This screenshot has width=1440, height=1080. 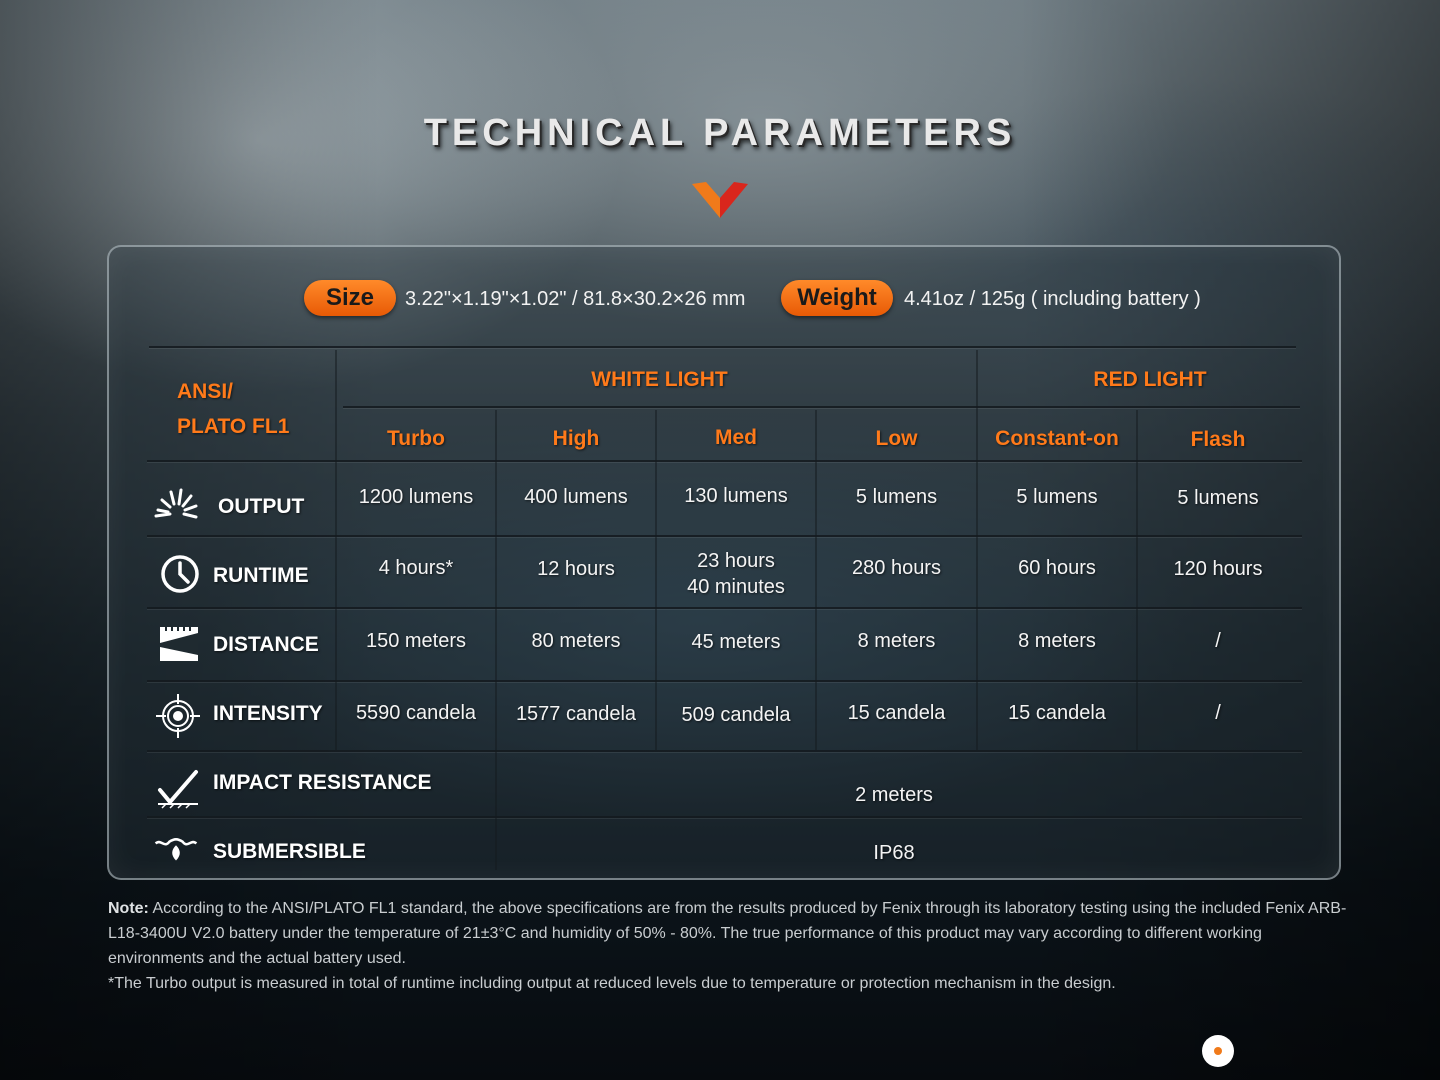 I want to click on table-cell: 5590 candela, so click(x=416, y=713).